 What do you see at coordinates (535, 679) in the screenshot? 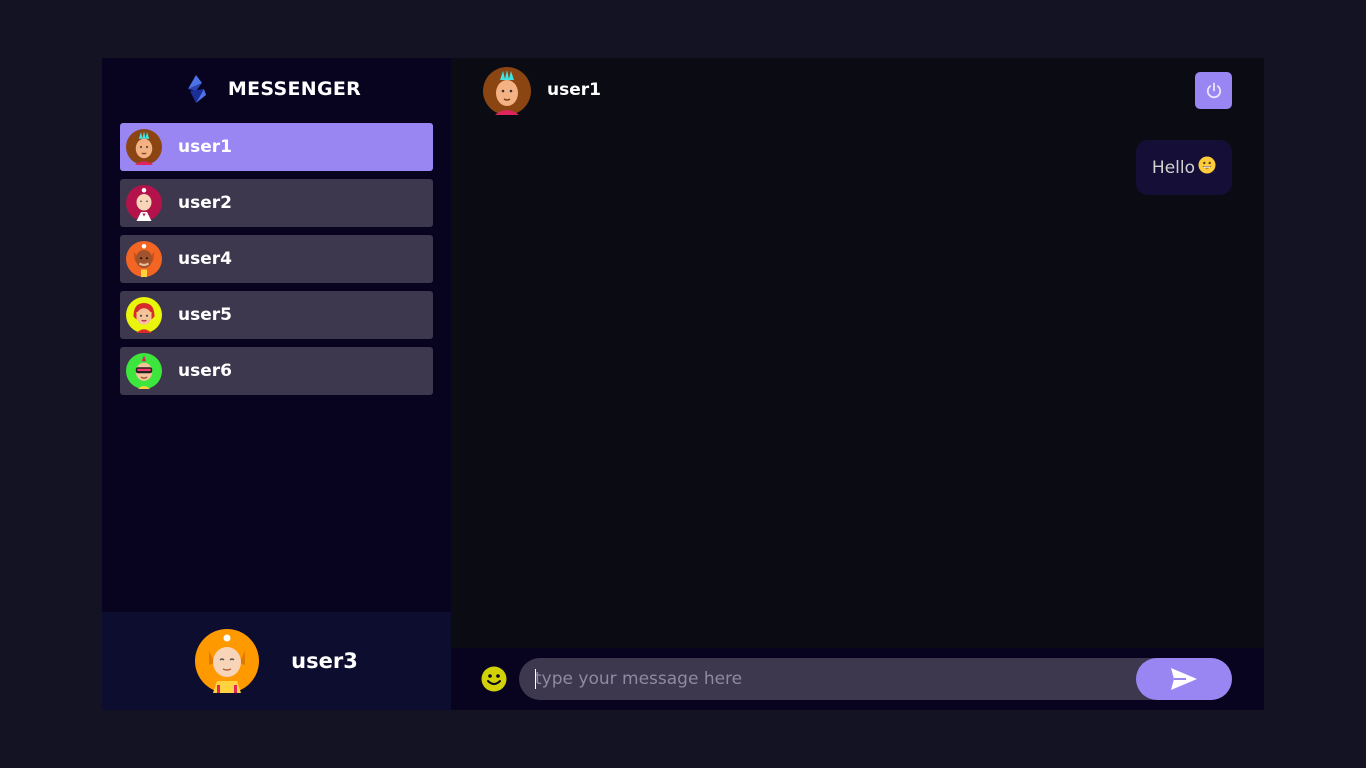
I see `text-caret` at bounding box center [535, 679].